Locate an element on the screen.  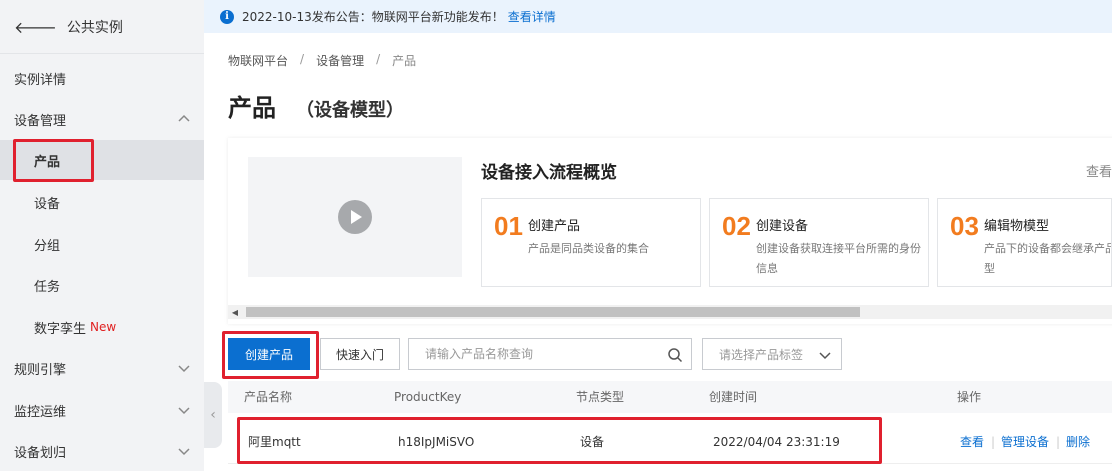
sidebar-item-task: 任务 is located at coordinates (102, 285).